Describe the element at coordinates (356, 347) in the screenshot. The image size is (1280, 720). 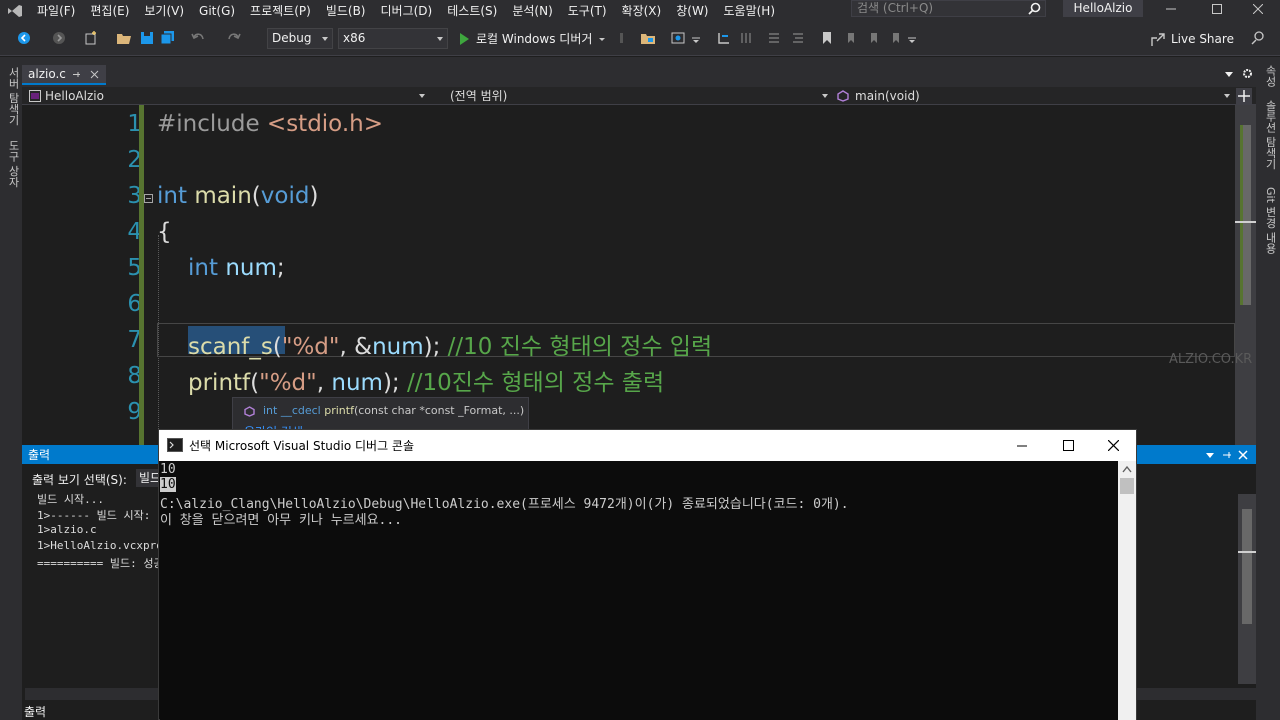
I see `punctuation: , &` at that location.